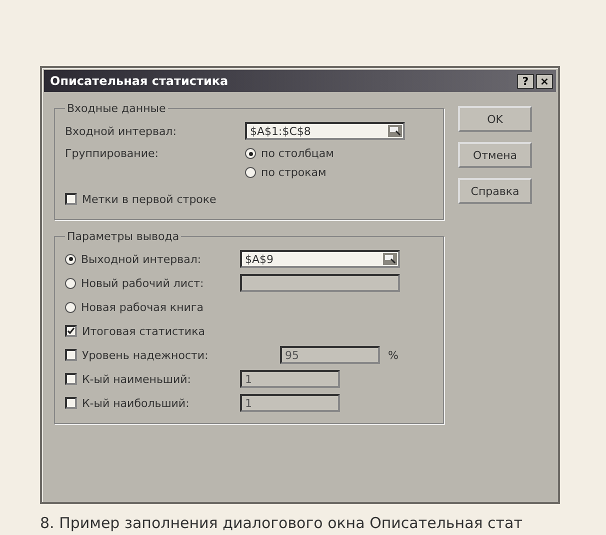  I want to click on option-label: Итоговая статистика, so click(143, 331).